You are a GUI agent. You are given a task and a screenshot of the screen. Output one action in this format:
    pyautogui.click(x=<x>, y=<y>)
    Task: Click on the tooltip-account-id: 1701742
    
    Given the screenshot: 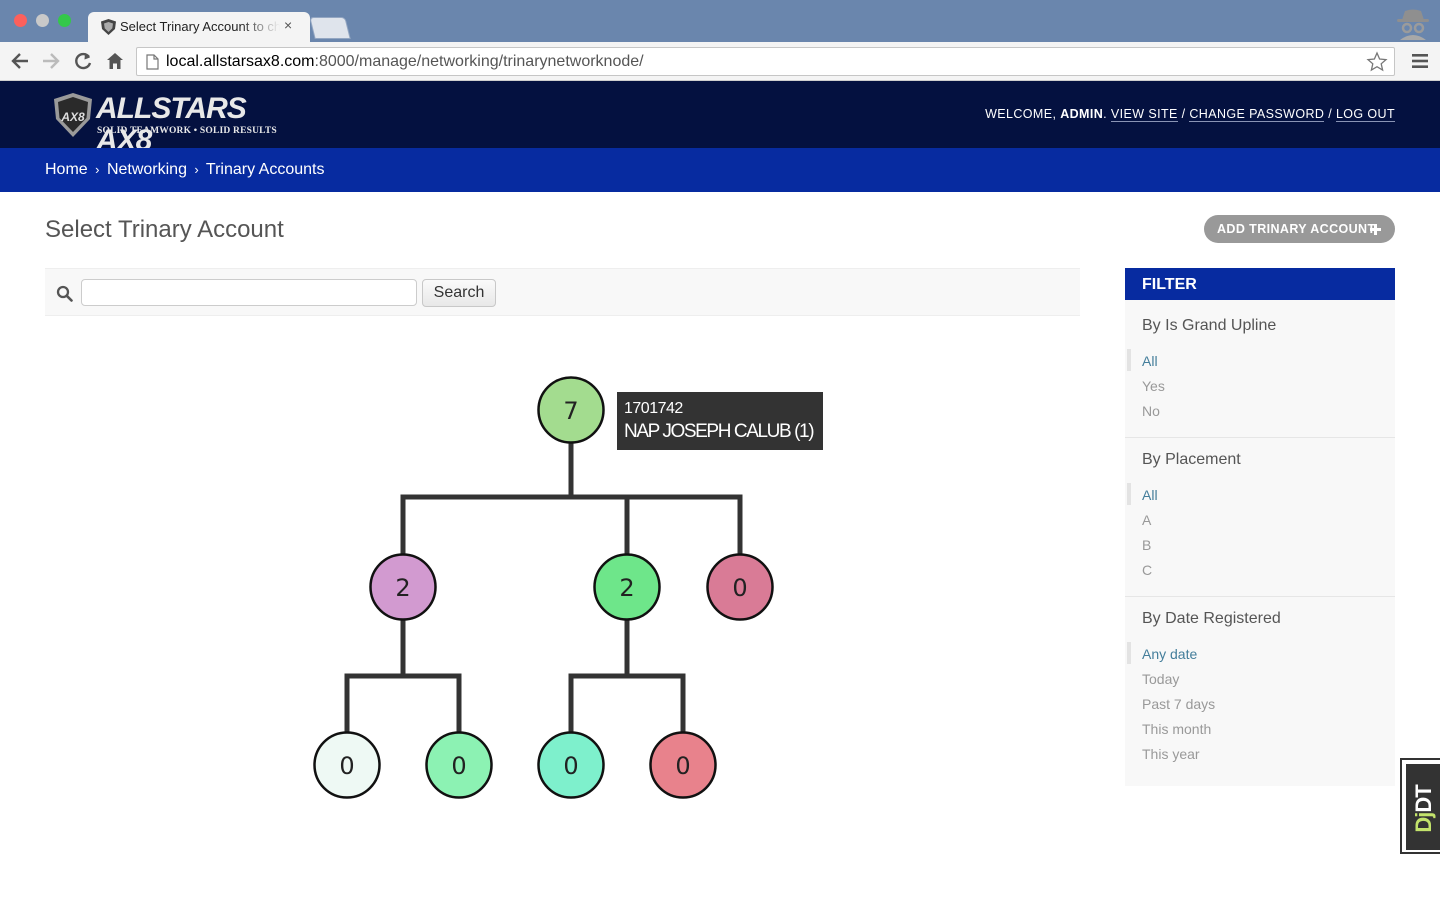 What is the action you would take?
    pyautogui.click(x=653, y=408)
    